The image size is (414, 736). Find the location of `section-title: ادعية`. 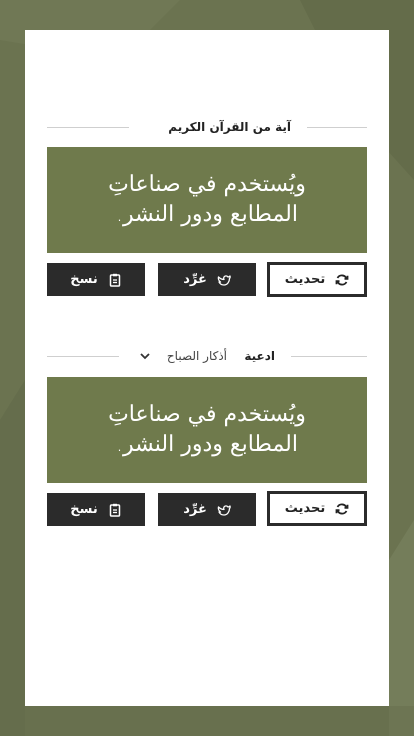

section-title: ادعية is located at coordinates (259, 356).